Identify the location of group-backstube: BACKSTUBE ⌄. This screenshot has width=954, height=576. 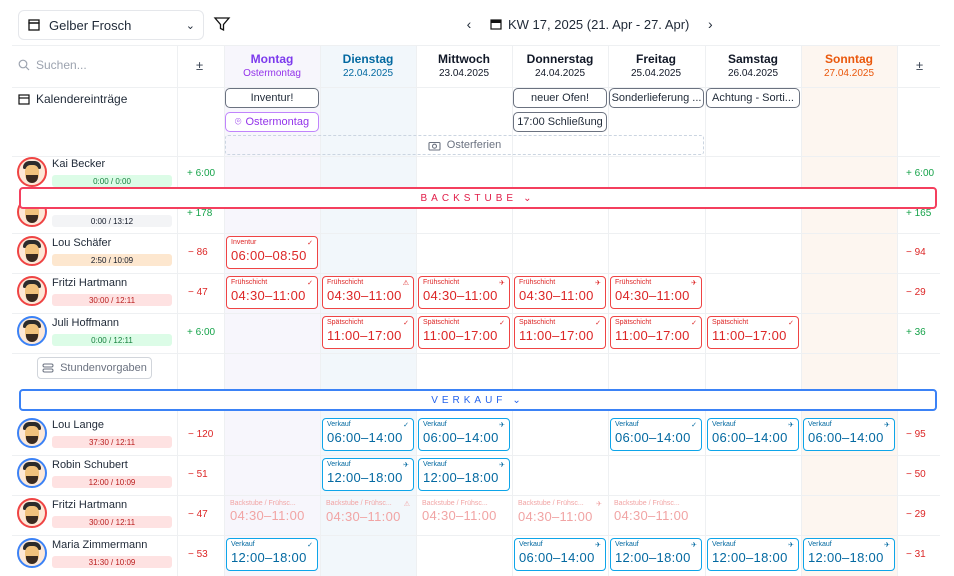
(478, 198).